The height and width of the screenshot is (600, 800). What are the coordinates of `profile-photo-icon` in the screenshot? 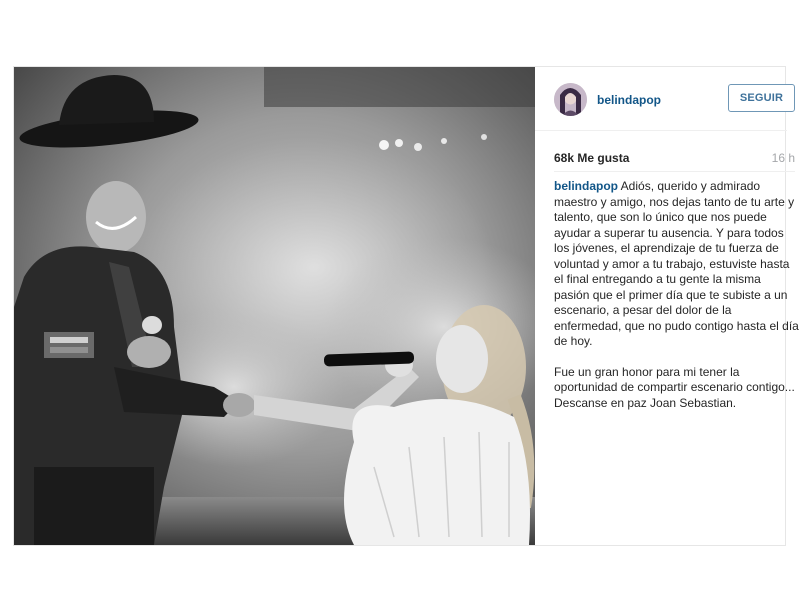 It's located at (570, 99).